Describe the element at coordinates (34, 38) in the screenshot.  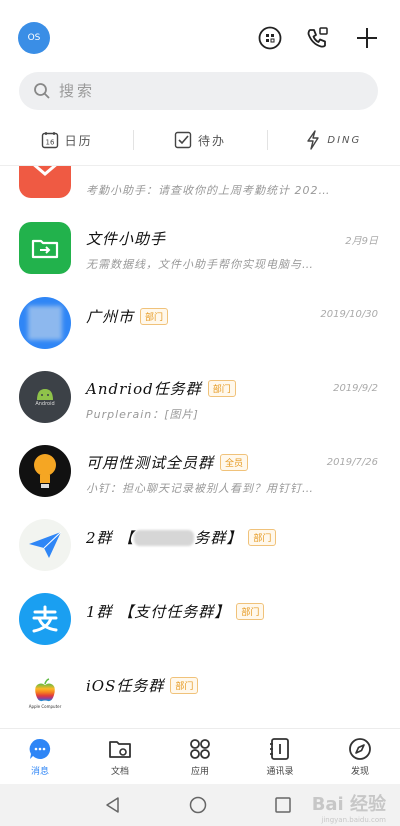
I see `user-avatar: OS` at that location.